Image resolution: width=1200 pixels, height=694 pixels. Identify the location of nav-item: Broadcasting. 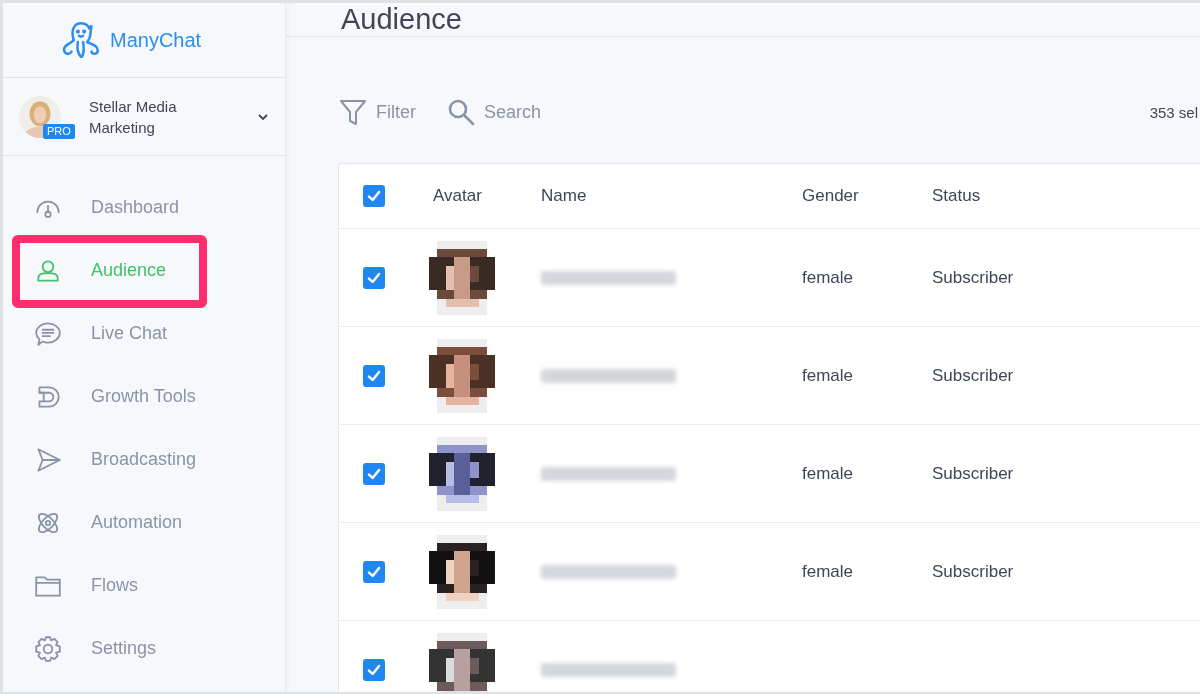
(144, 459).